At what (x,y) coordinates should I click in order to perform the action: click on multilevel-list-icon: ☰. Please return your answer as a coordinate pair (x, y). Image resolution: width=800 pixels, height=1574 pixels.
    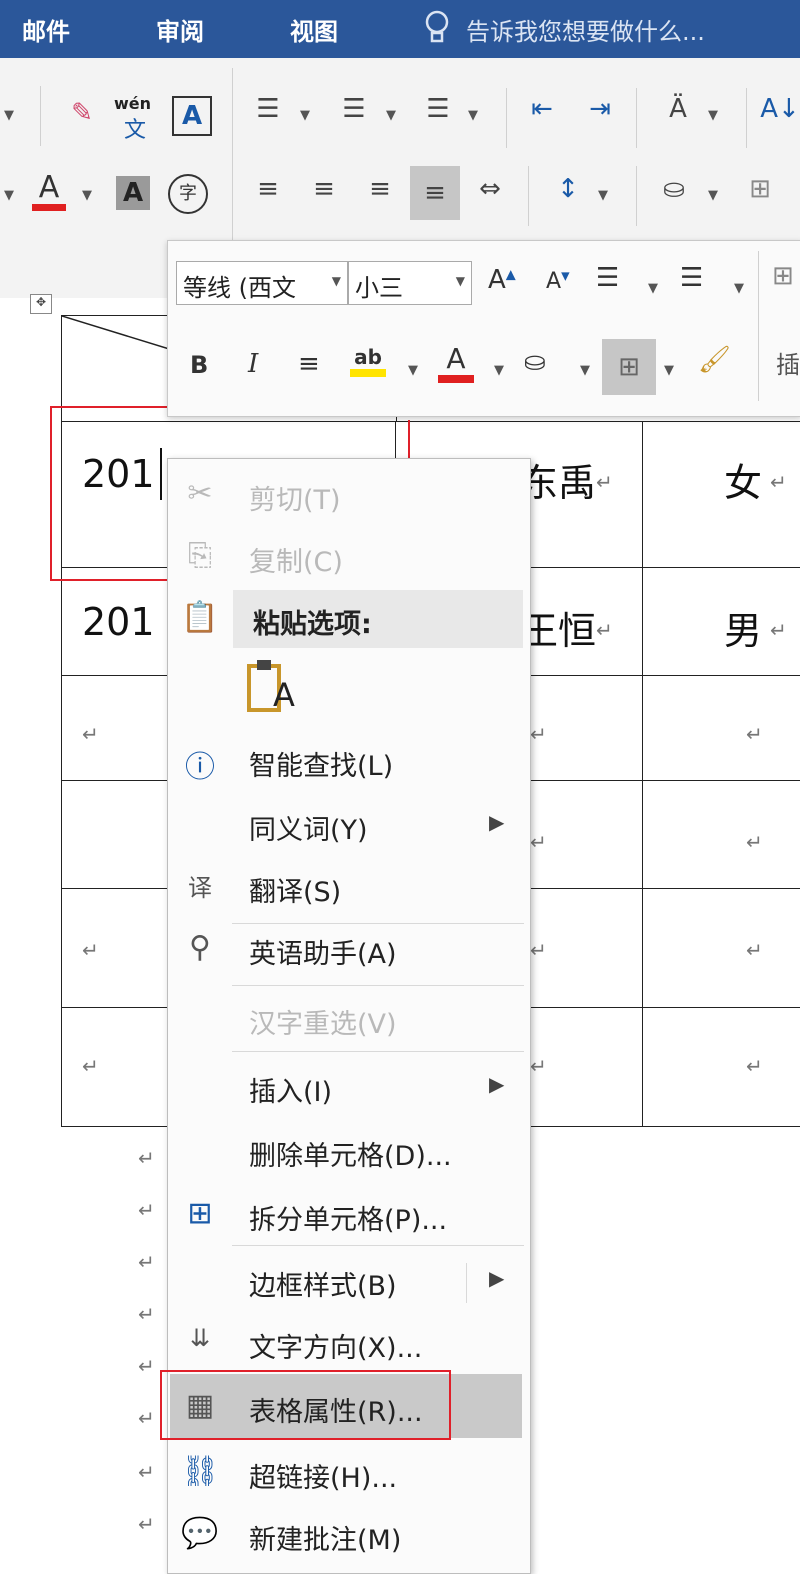
    Looking at the image, I should click on (438, 109).